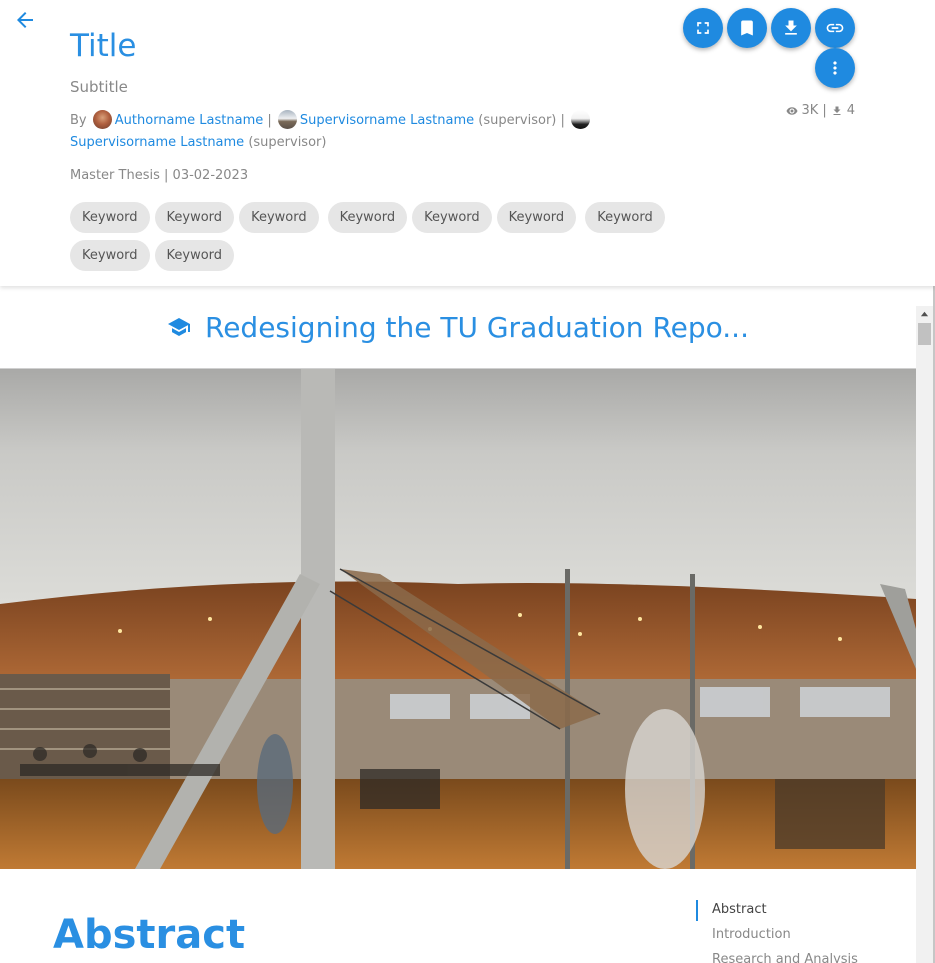 Image resolution: width=935 pixels, height=963 pixels. What do you see at coordinates (810, 110) in the screenshot?
I see `view-count: 3K` at bounding box center [810, 110].